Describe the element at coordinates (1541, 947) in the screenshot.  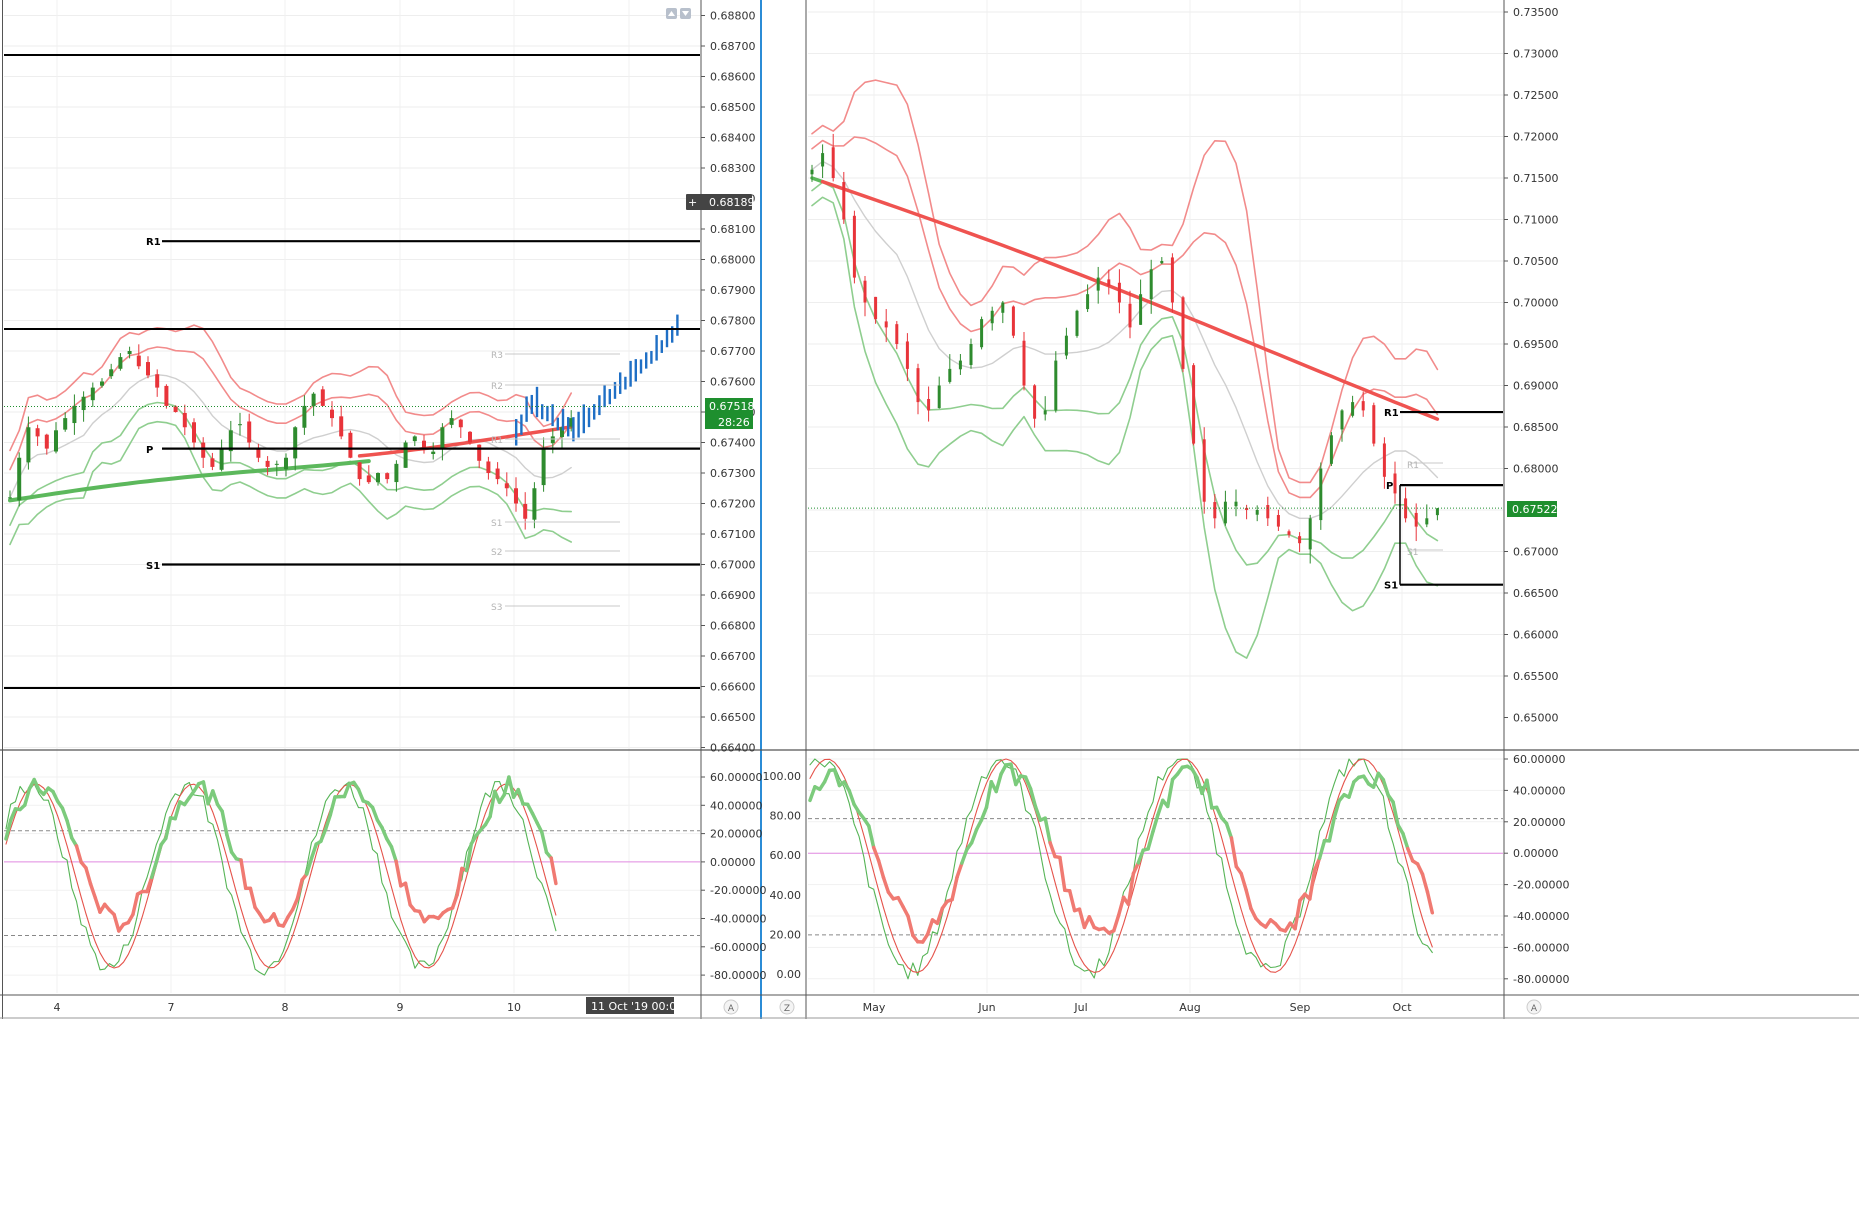
I see `oscillator-tick-label: -60.00000` at that location.